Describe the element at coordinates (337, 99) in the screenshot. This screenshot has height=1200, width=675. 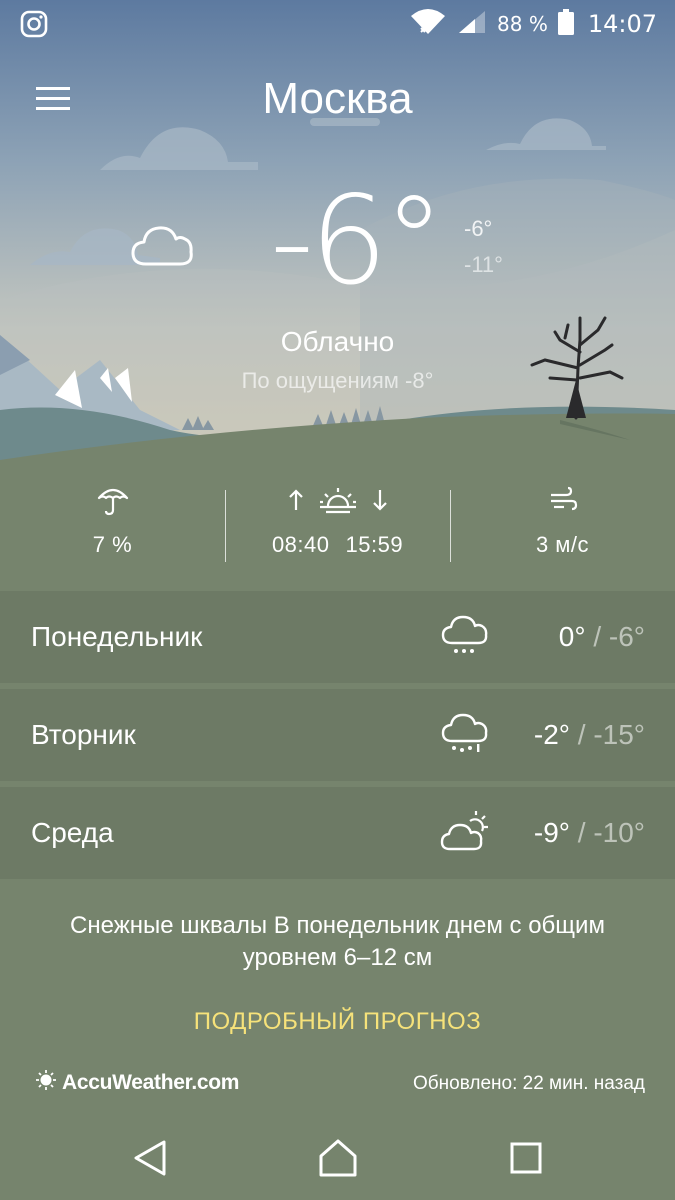
I see `city-title: Москва` at that location.